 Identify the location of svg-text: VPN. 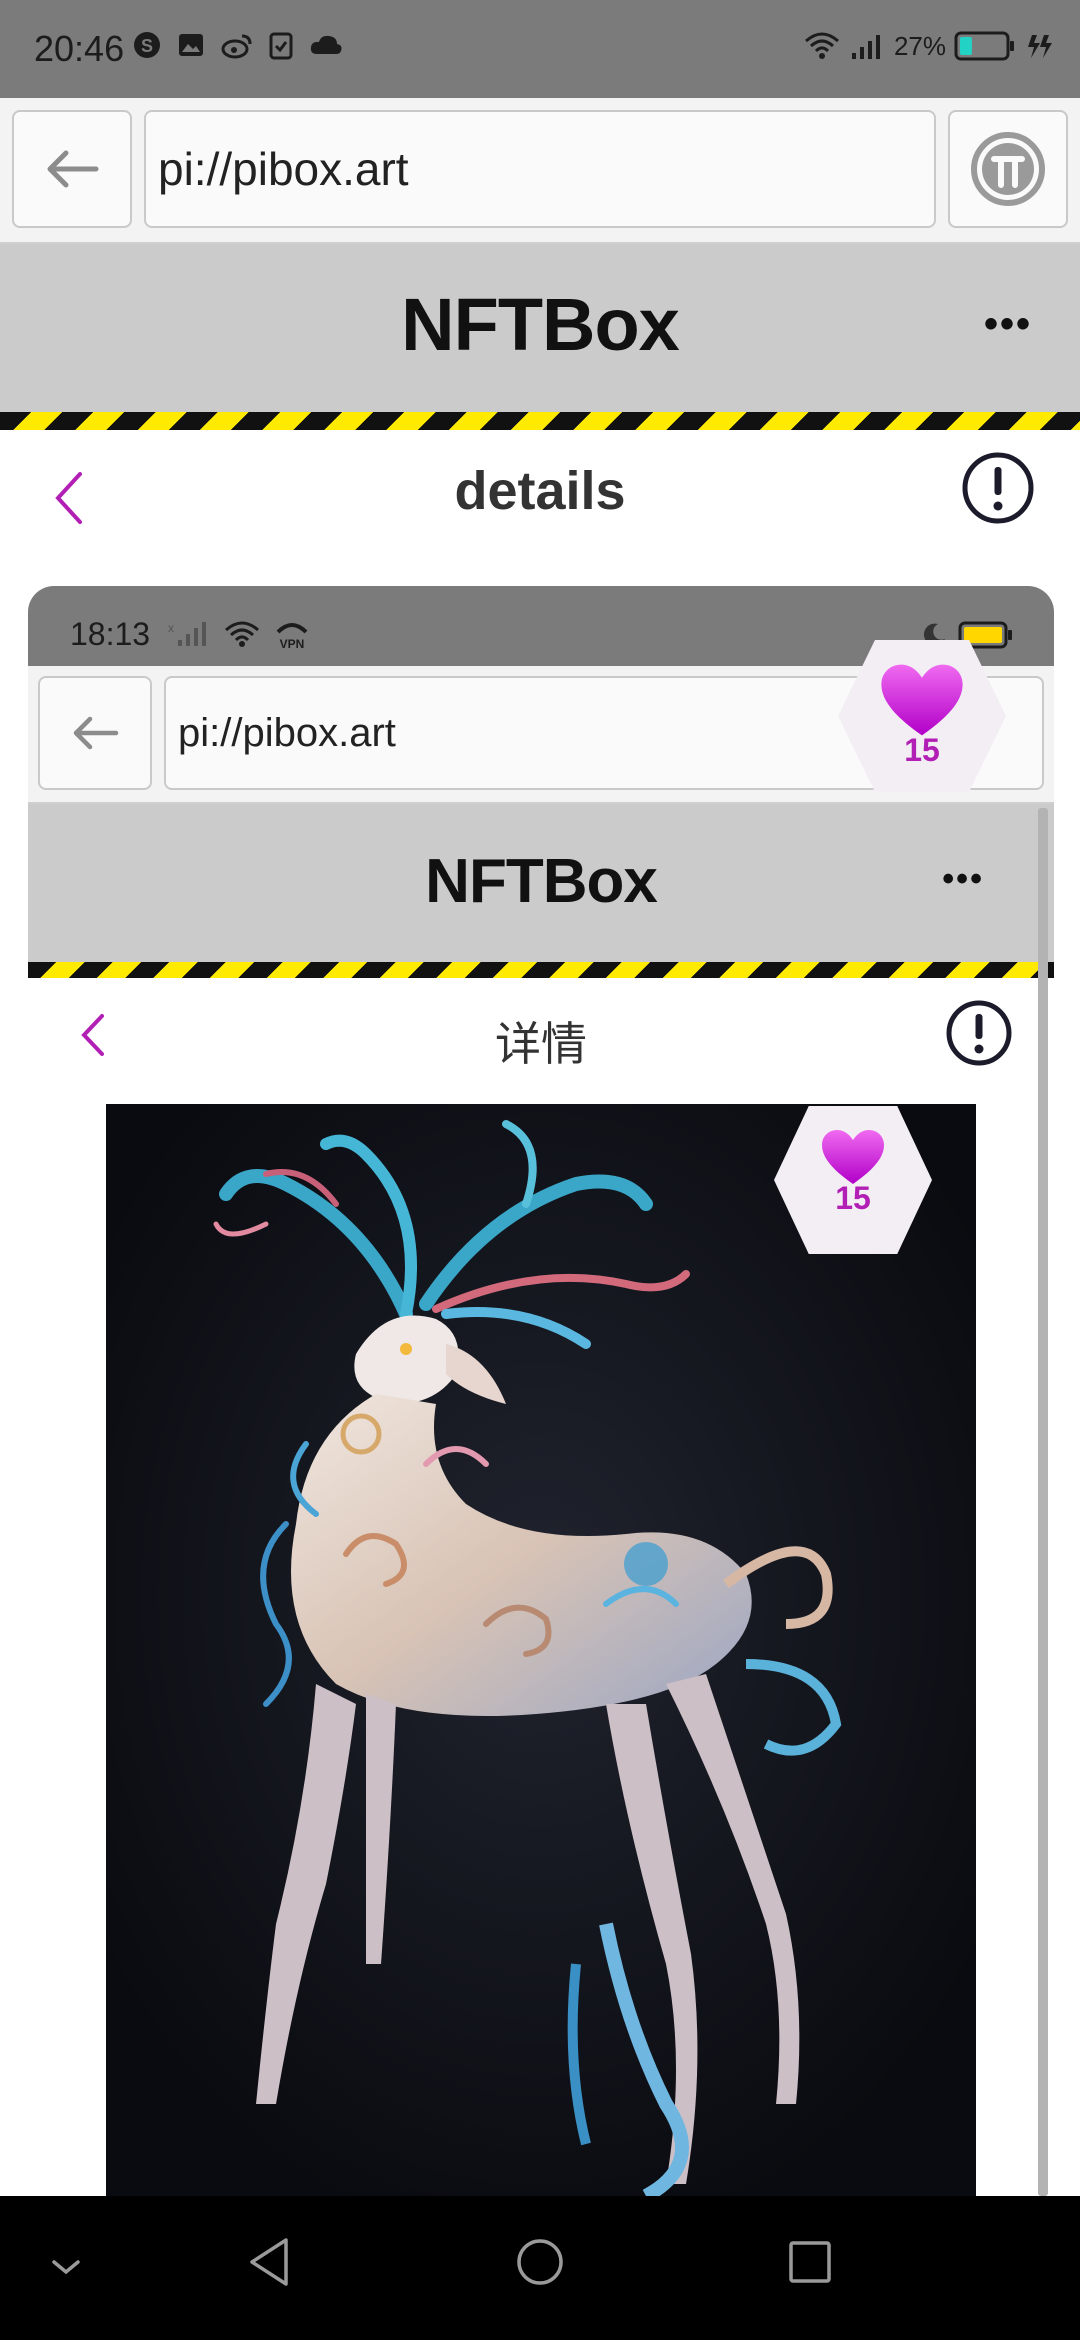
(292, 643).